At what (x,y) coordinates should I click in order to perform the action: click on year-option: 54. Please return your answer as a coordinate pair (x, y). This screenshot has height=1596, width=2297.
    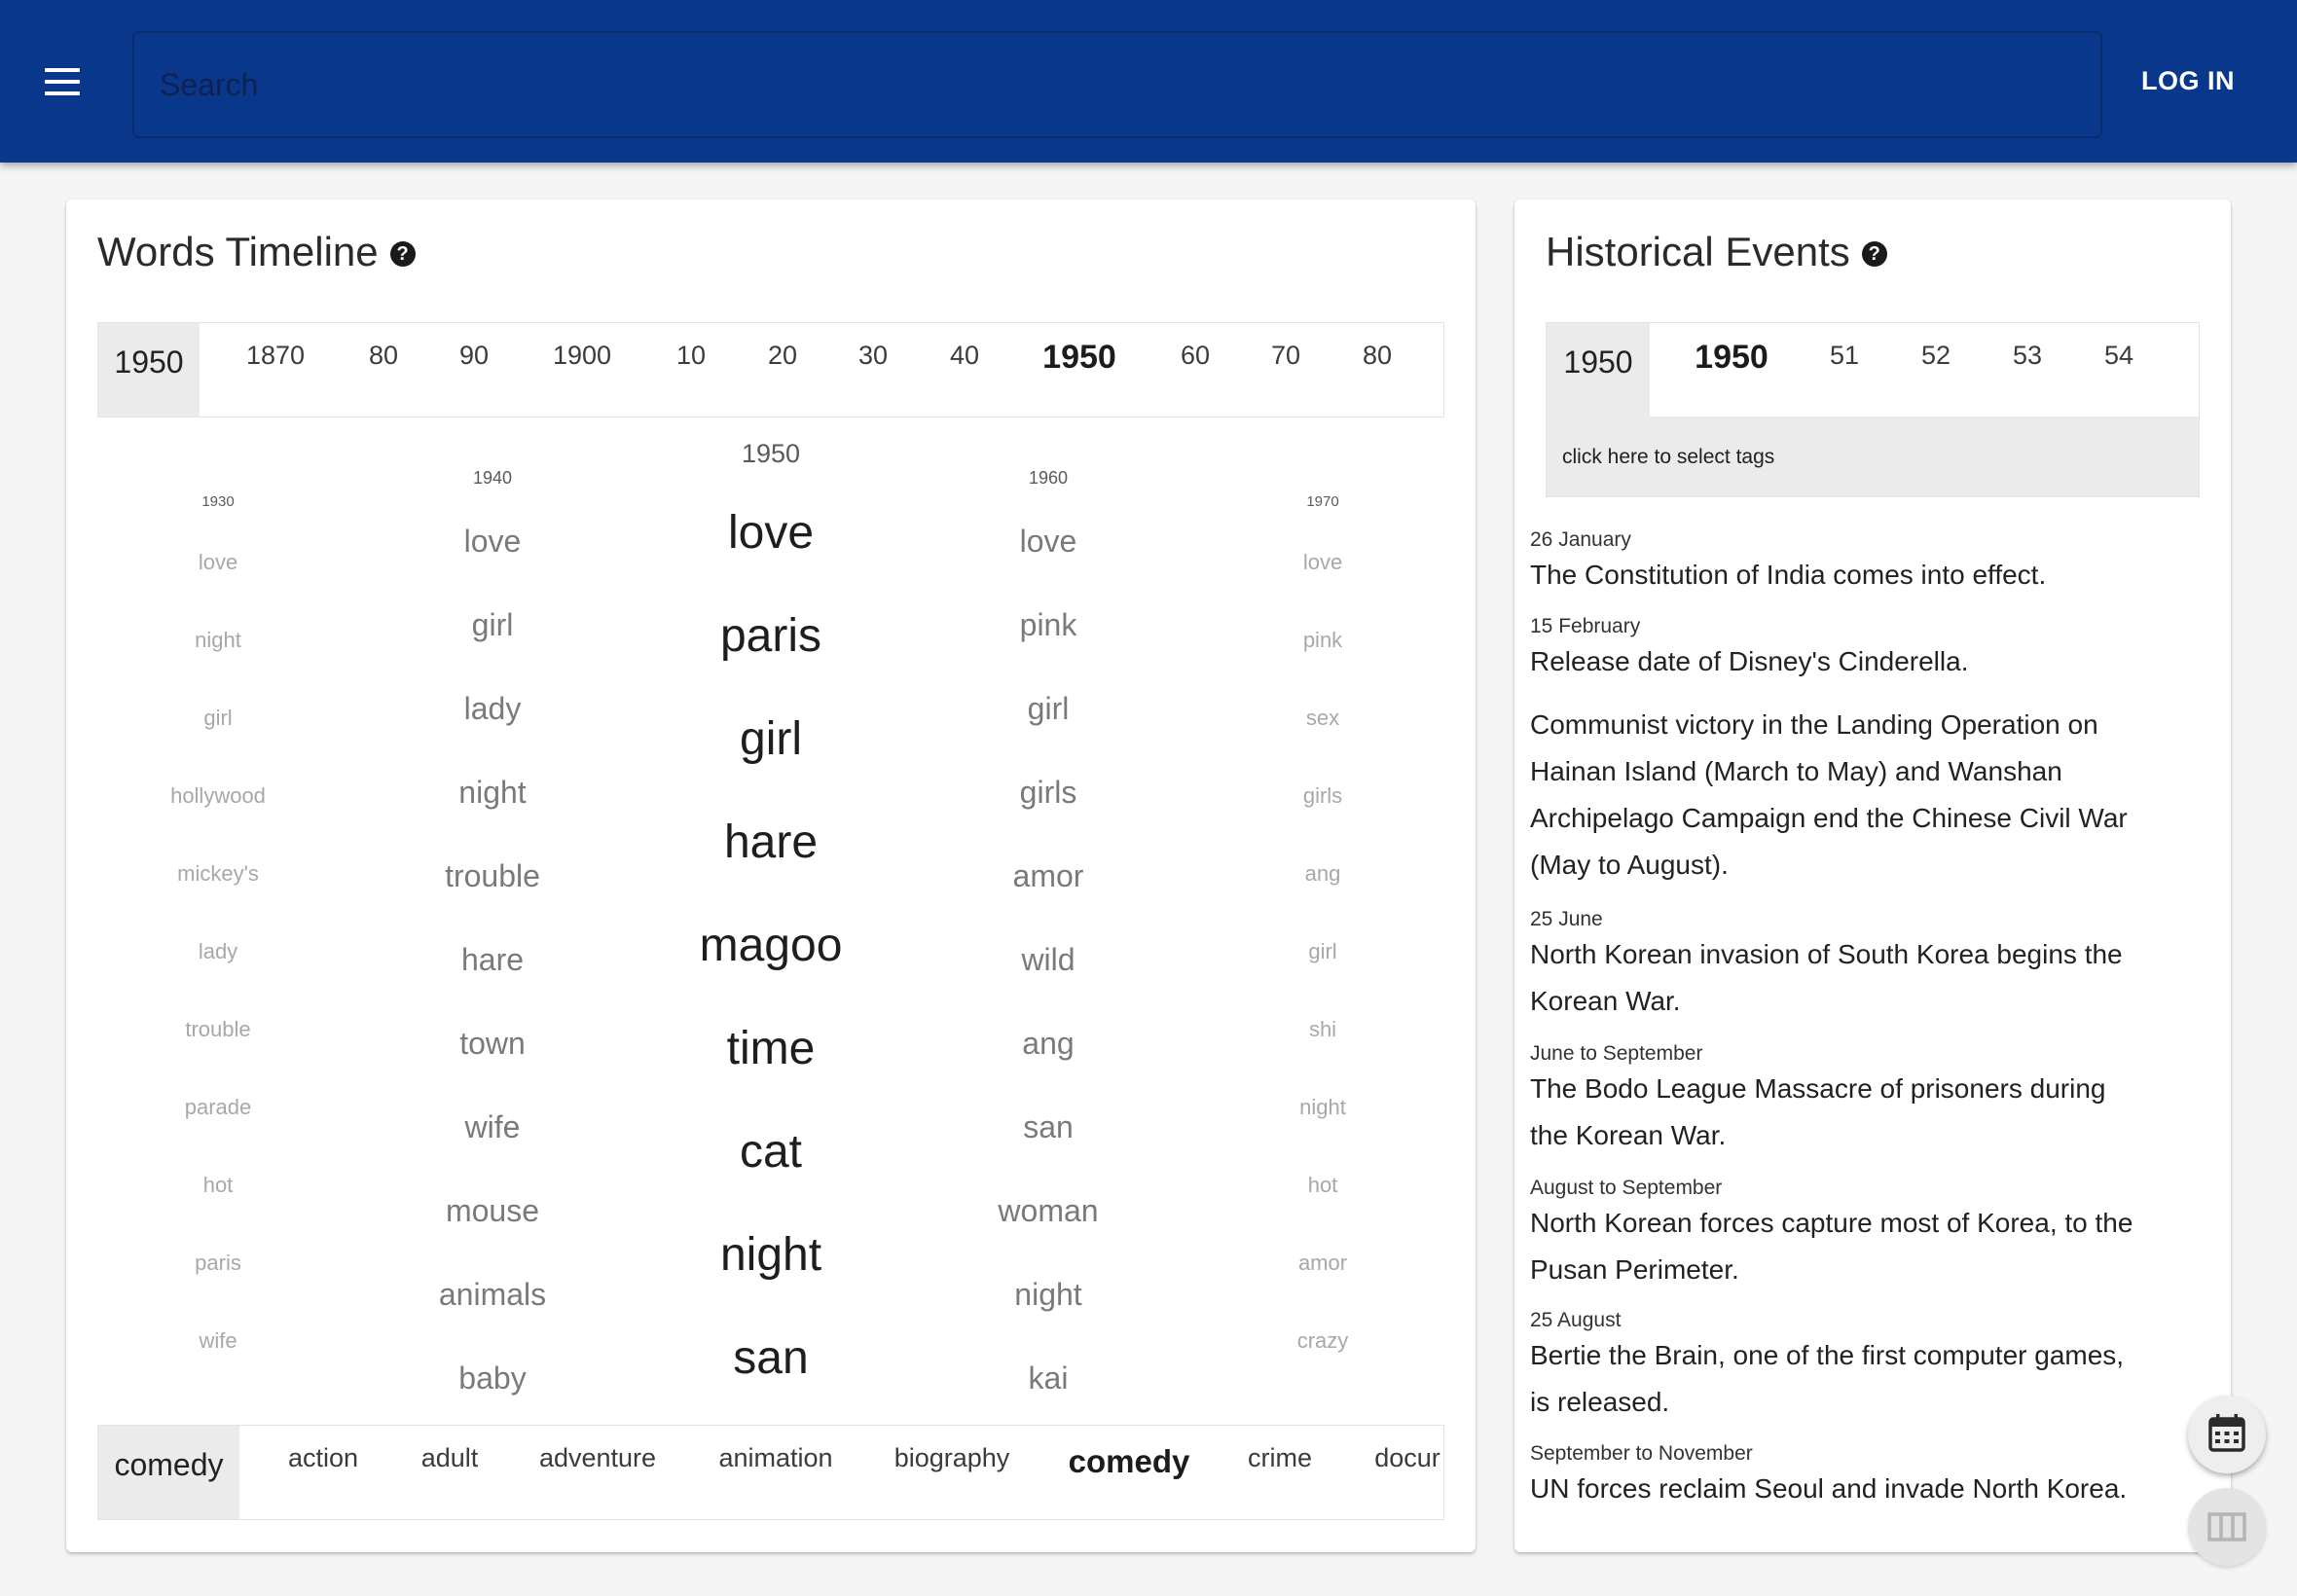
    Looking at the image, I should click on (2119, 356).